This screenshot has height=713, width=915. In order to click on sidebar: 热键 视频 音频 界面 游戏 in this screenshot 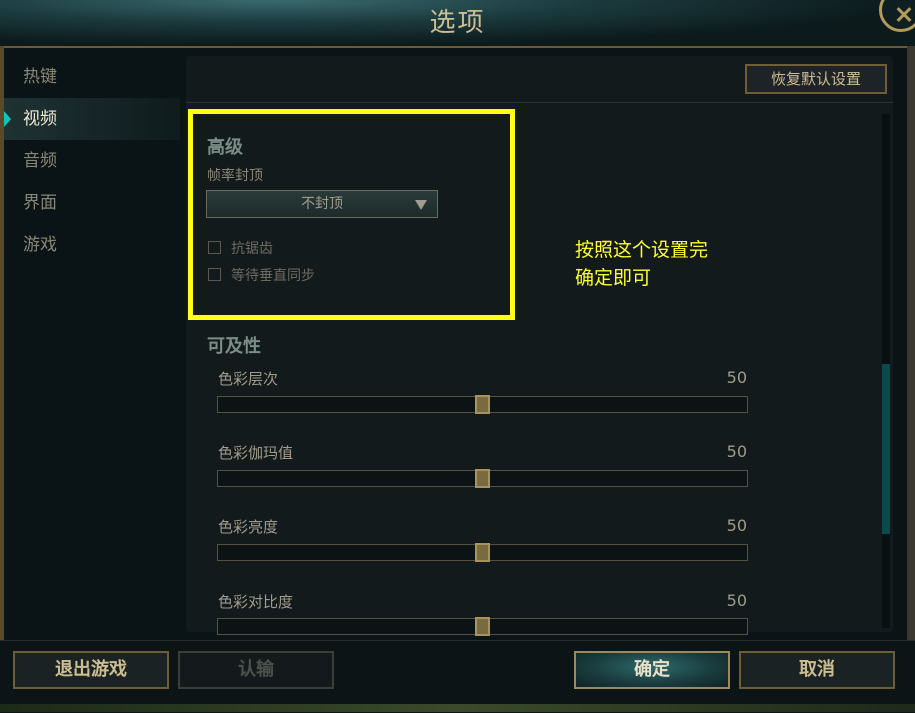, I will do `click(92, 161)`.